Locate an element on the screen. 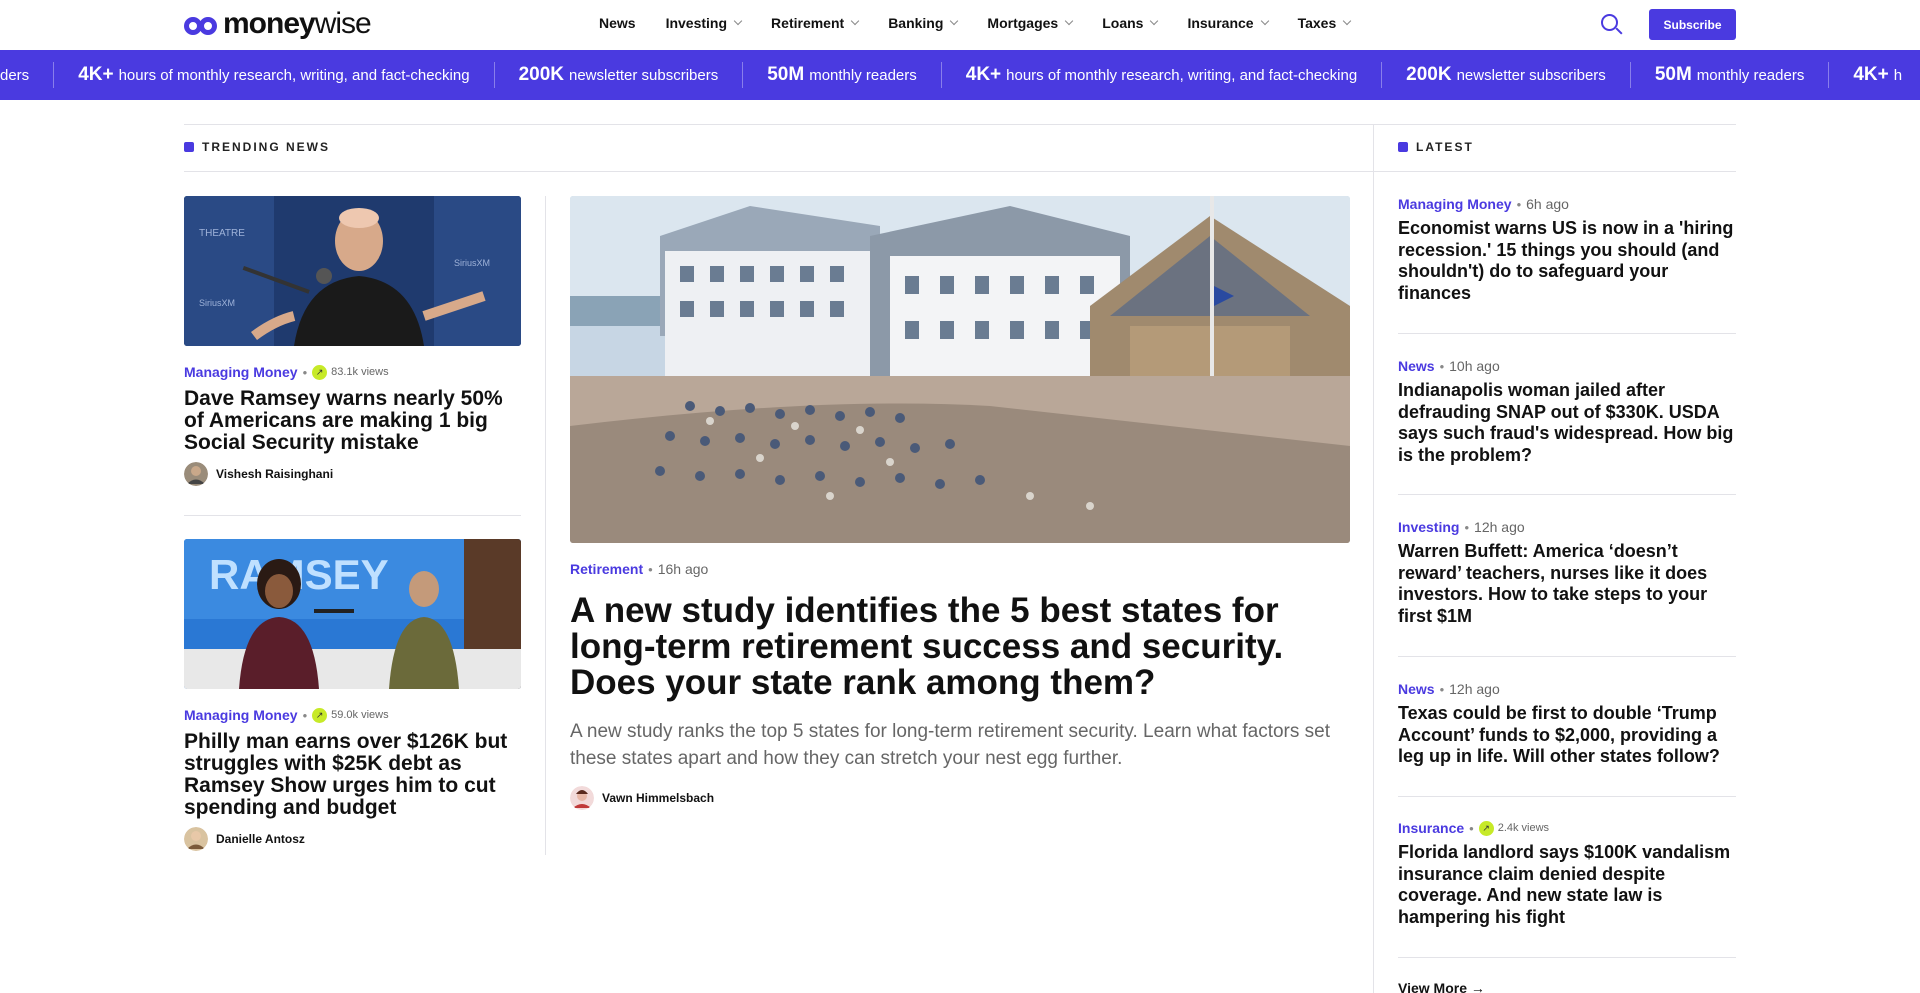  ticker-item: 50M monthly readers is located at coordinates (841, 75).